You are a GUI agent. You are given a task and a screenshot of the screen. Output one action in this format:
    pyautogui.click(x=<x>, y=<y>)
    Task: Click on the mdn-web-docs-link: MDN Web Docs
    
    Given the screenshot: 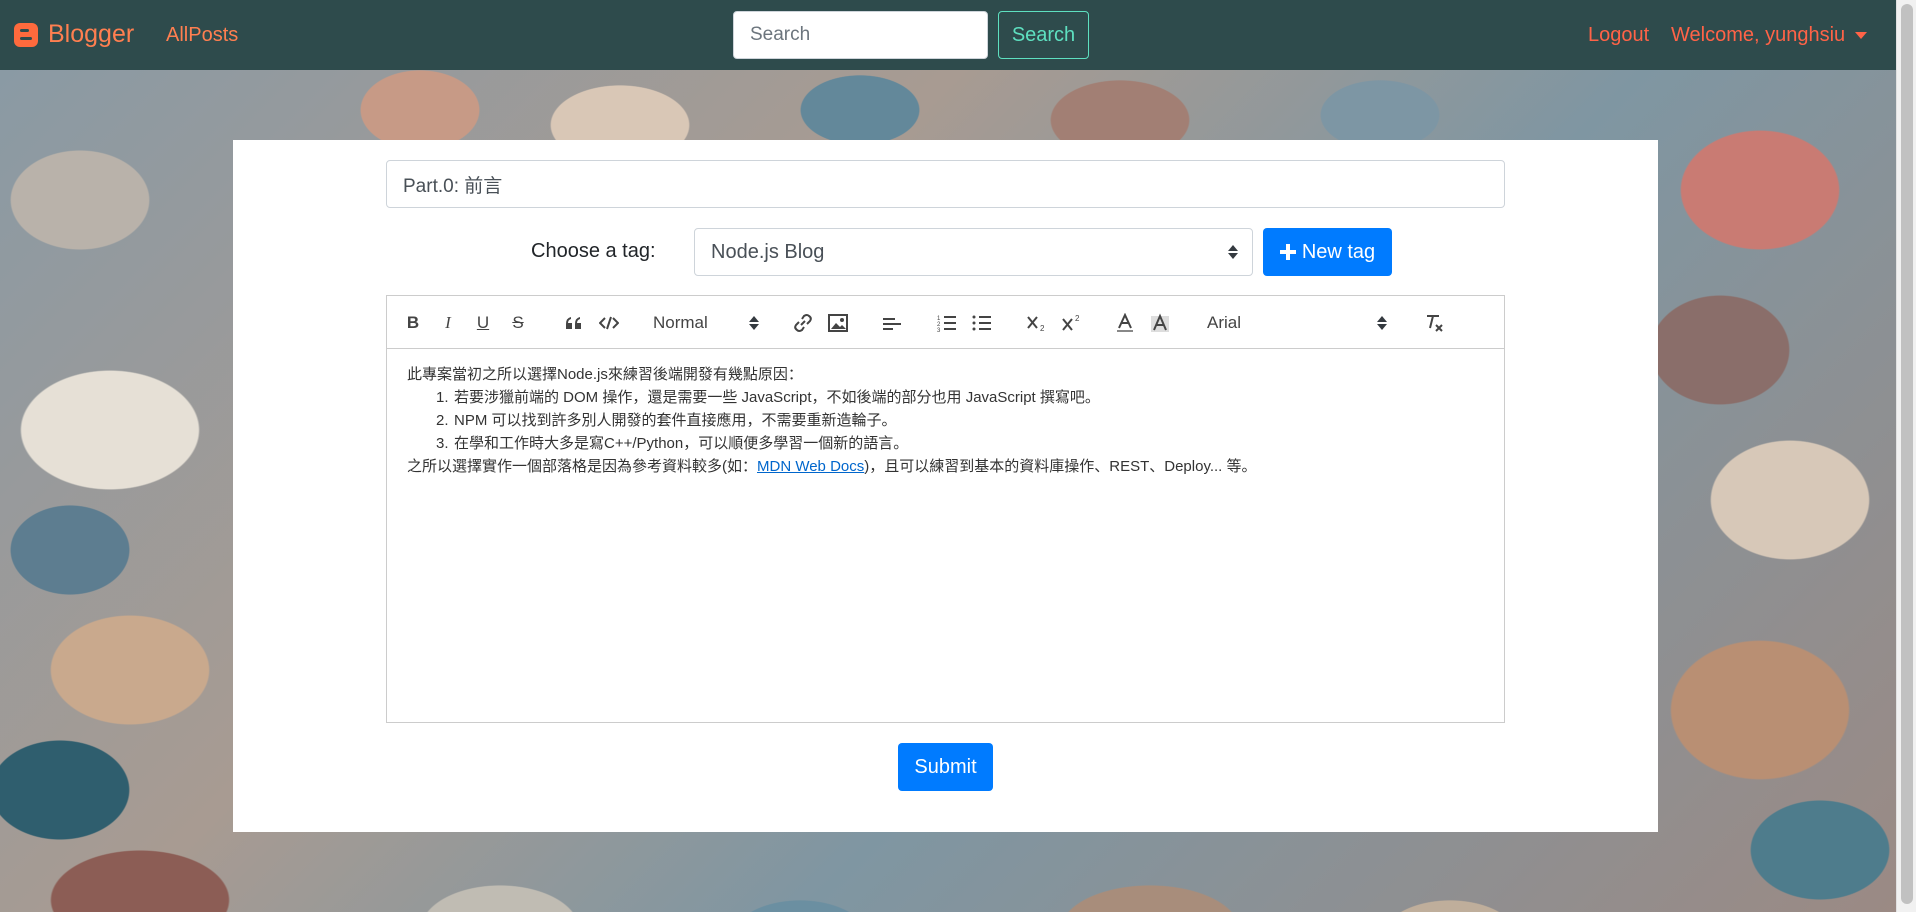 What is the action you would take?
    pyautogui.click(x=810, y=466)
    